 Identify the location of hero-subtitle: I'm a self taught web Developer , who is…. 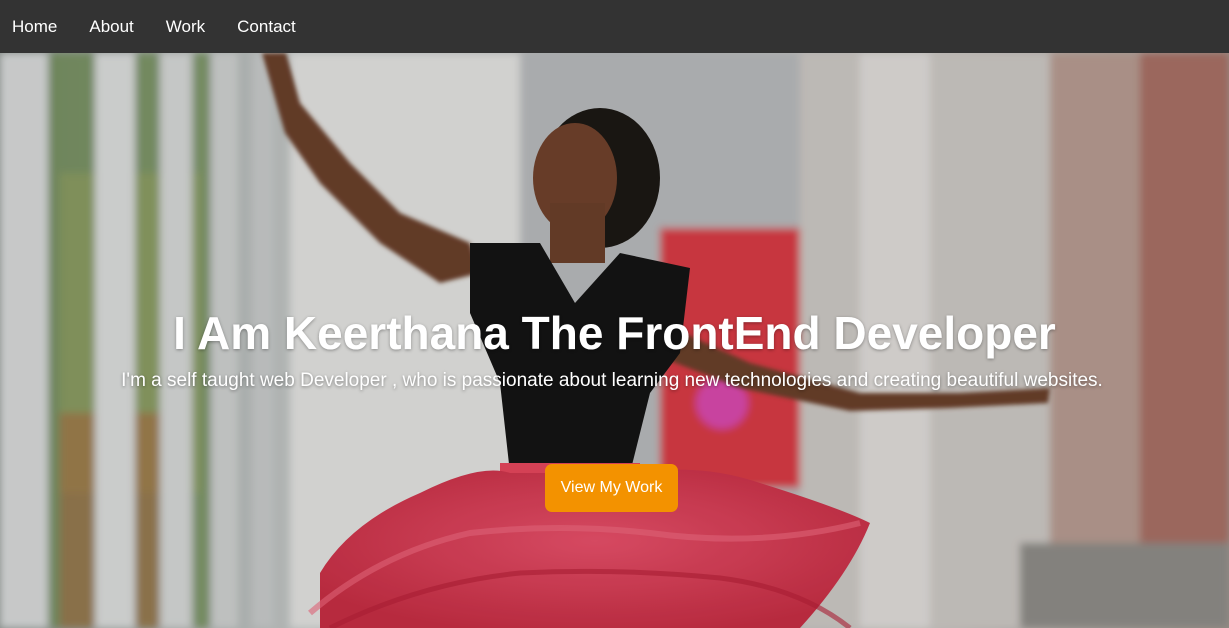
(612, 380).